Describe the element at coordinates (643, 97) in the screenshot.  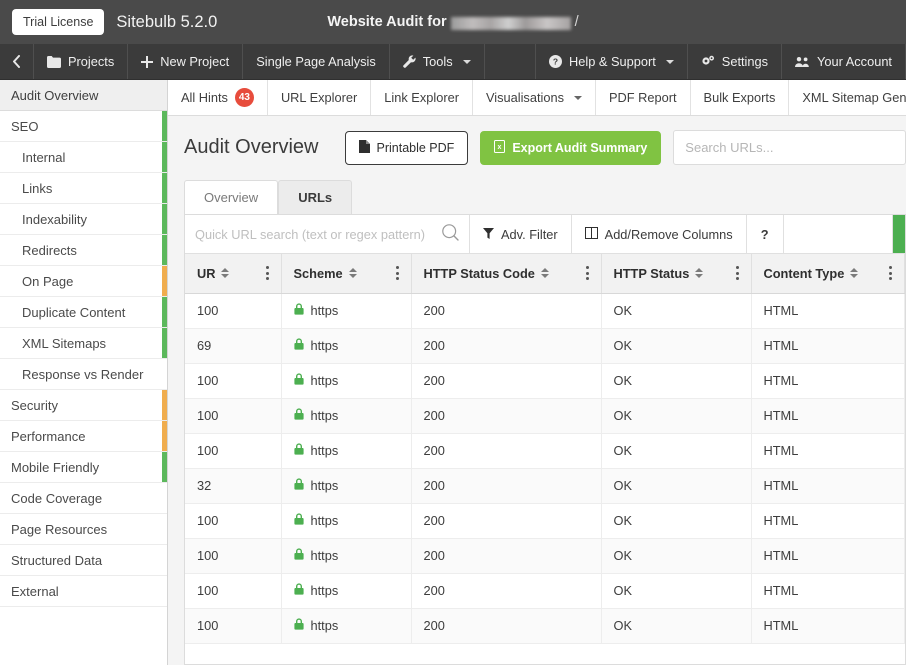
I see `subnav-item-pdf-report: PDF Report` at that location.